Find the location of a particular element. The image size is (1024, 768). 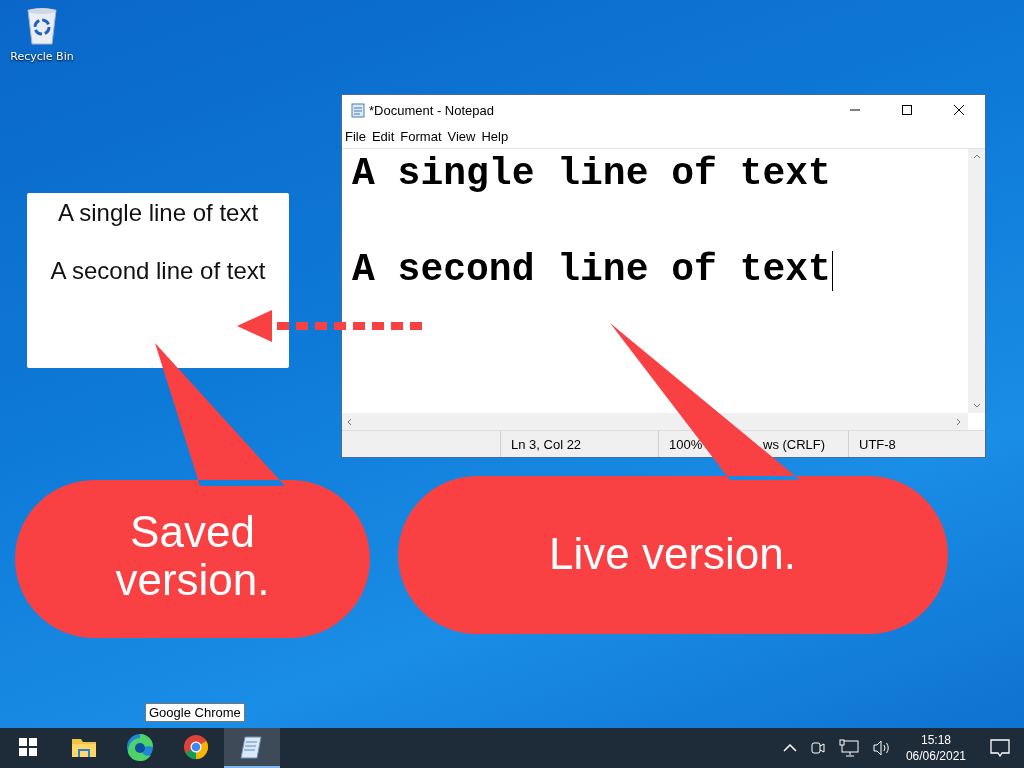

swirl-icon is located at coordinates (140, 747).